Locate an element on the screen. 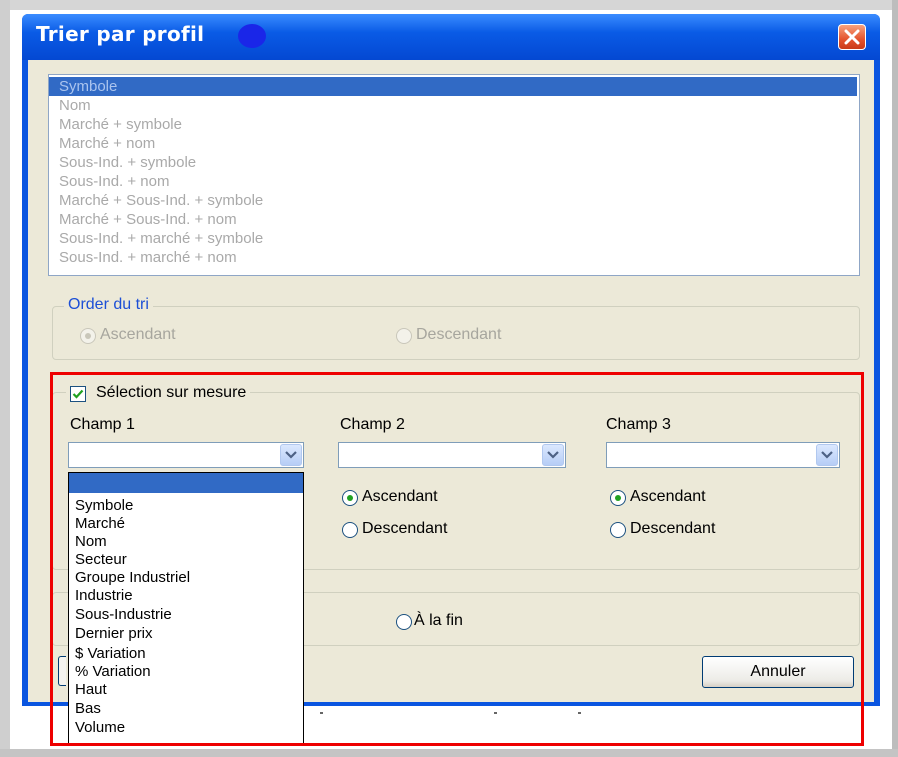 The height and width of the screenshot is (757, 898). profile-item: Sous-Ind. + marché + symbole is located at coordinates (453, 238).